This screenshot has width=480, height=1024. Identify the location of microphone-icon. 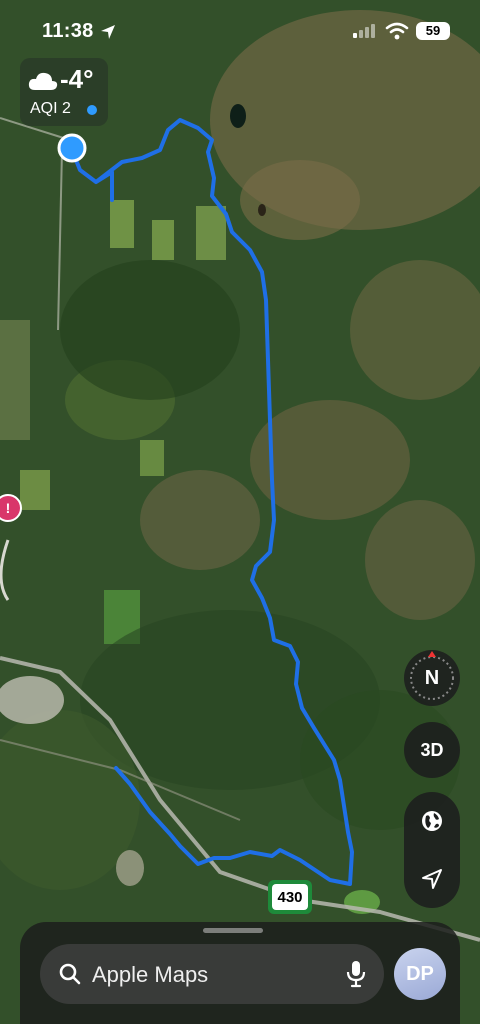
(356, 974).